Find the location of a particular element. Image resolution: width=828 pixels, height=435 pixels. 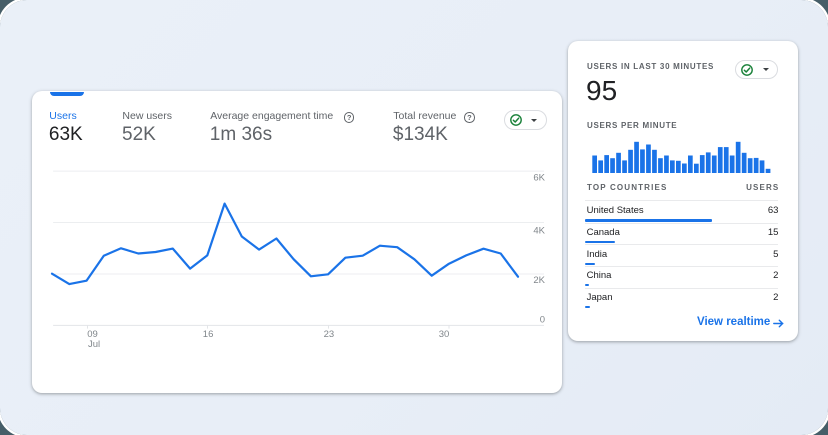

svg-text: 09 is located at coordinates (92, 334).